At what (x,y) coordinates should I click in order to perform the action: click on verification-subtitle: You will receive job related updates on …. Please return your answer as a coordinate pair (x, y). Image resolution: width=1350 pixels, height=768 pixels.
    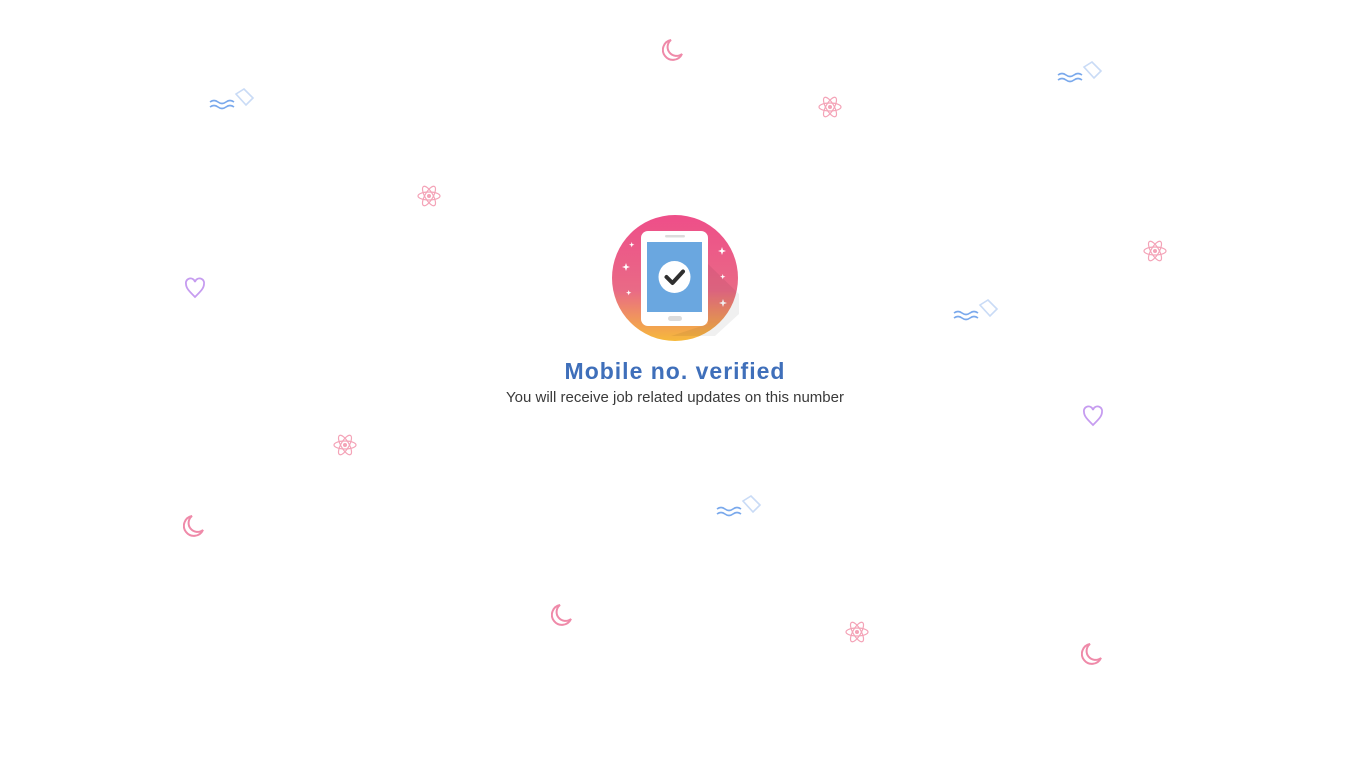
    Looking at the image, I should click on (675, 397).